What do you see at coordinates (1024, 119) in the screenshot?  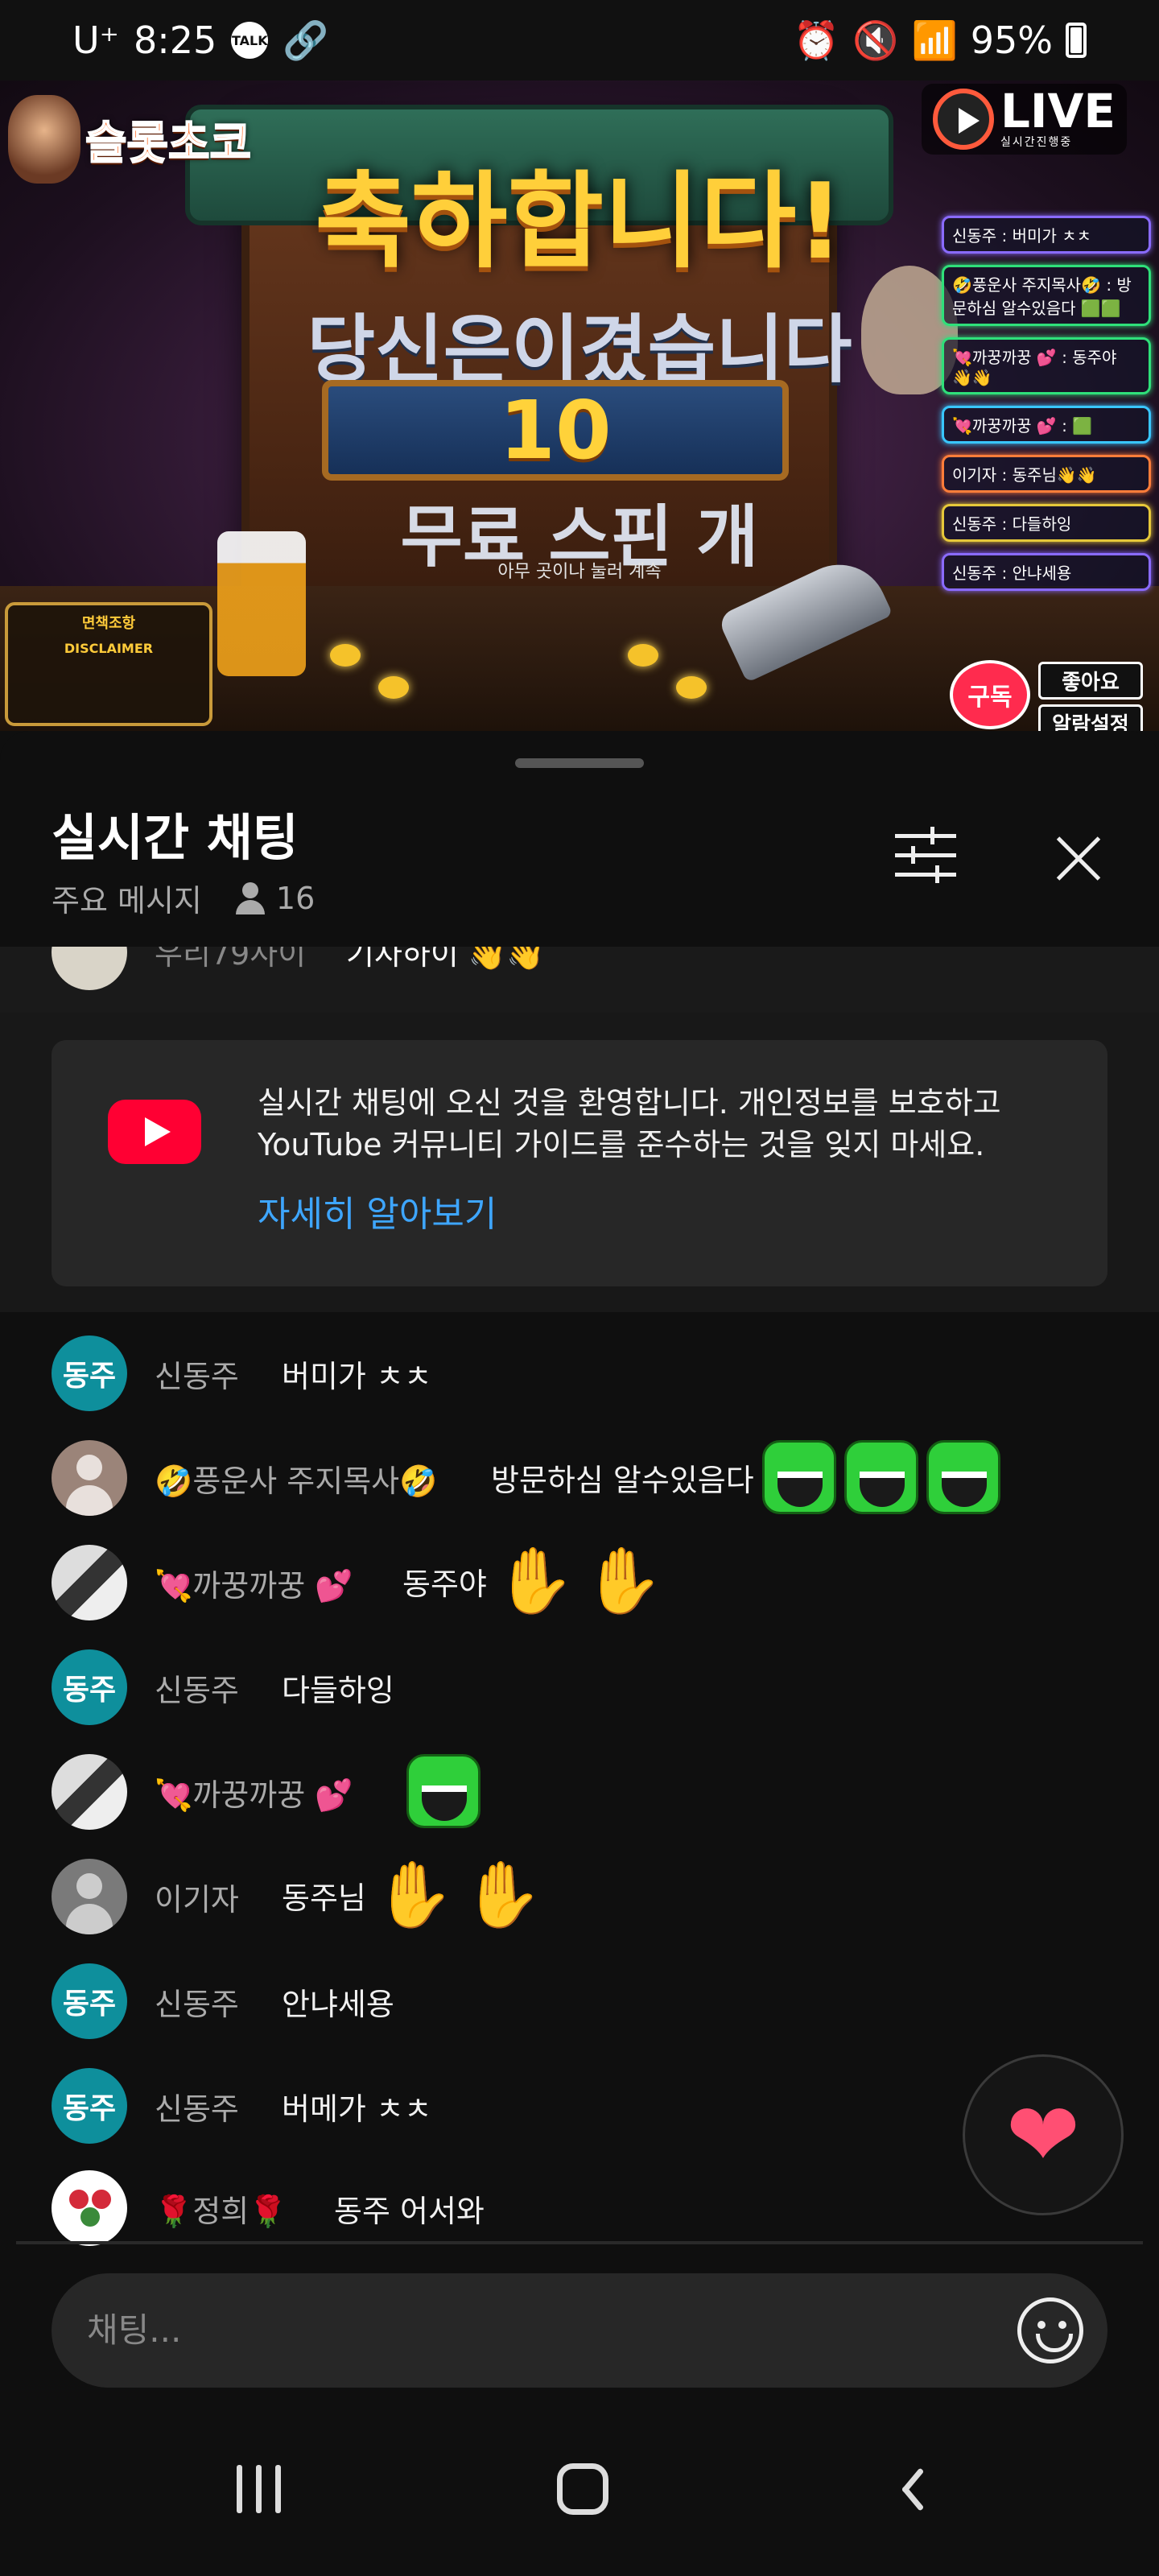 I see `live-badge: LIVE 실시간진행중` at bounding box center [1024, 119].